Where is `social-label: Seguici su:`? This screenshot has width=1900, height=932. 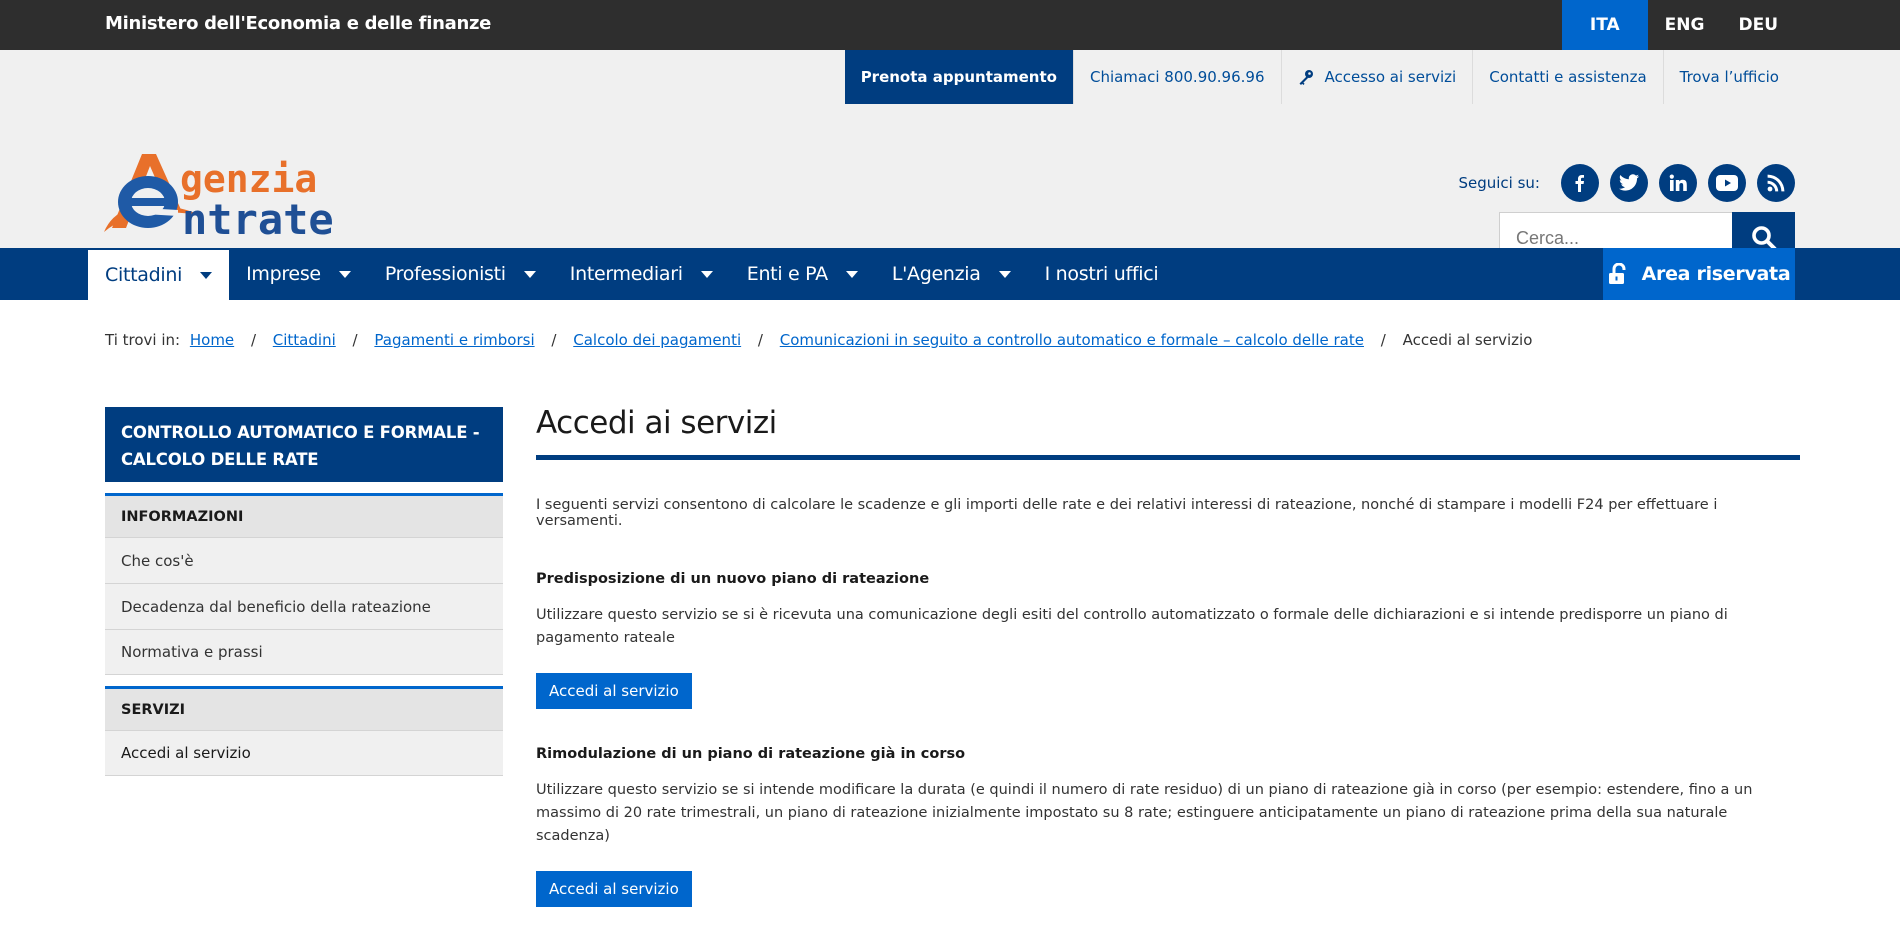 social-label: Seguici su: is located at coordinates (1499, 183).